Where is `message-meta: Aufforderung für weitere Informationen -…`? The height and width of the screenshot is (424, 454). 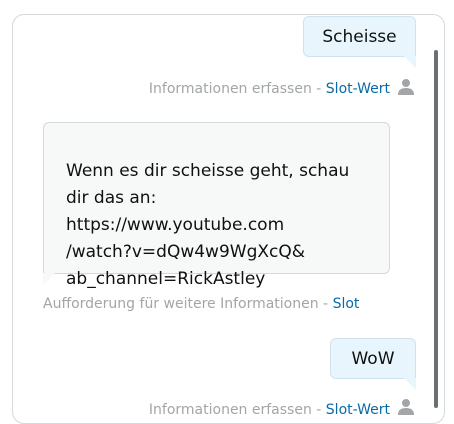
message-meta: Aufforderung für weitere Informationen -… is located at coordinates (201, 304).